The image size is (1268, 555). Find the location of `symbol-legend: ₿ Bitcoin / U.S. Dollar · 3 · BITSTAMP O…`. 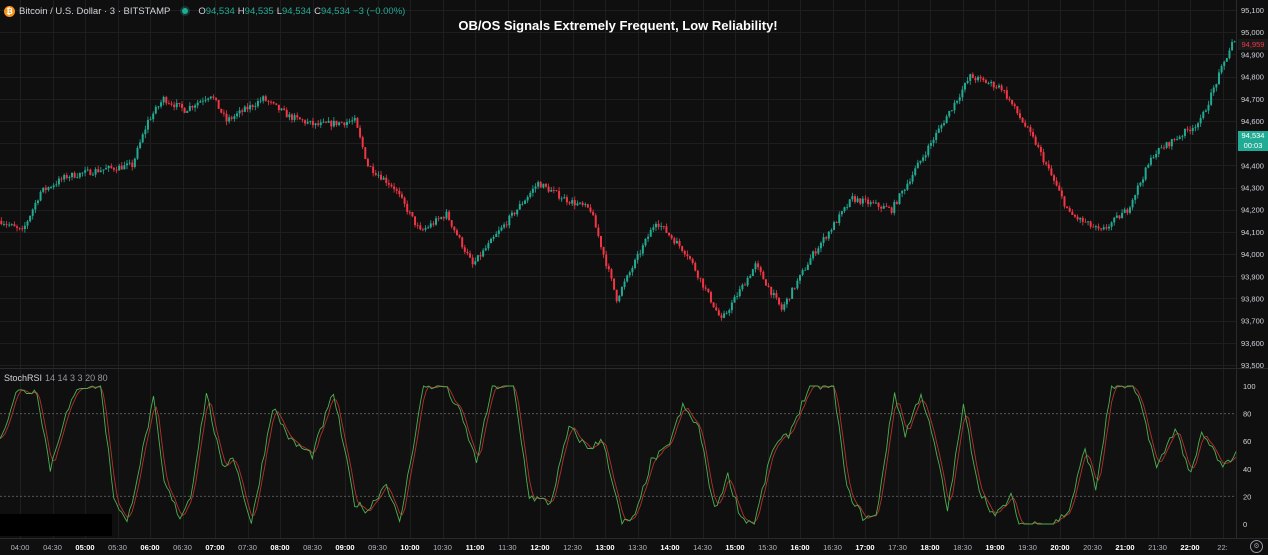

symbol-legend: ₿ Bitcoin / U.S. Dollar · 3 · BITSTAMP O… is located at coordinates (206, 11).